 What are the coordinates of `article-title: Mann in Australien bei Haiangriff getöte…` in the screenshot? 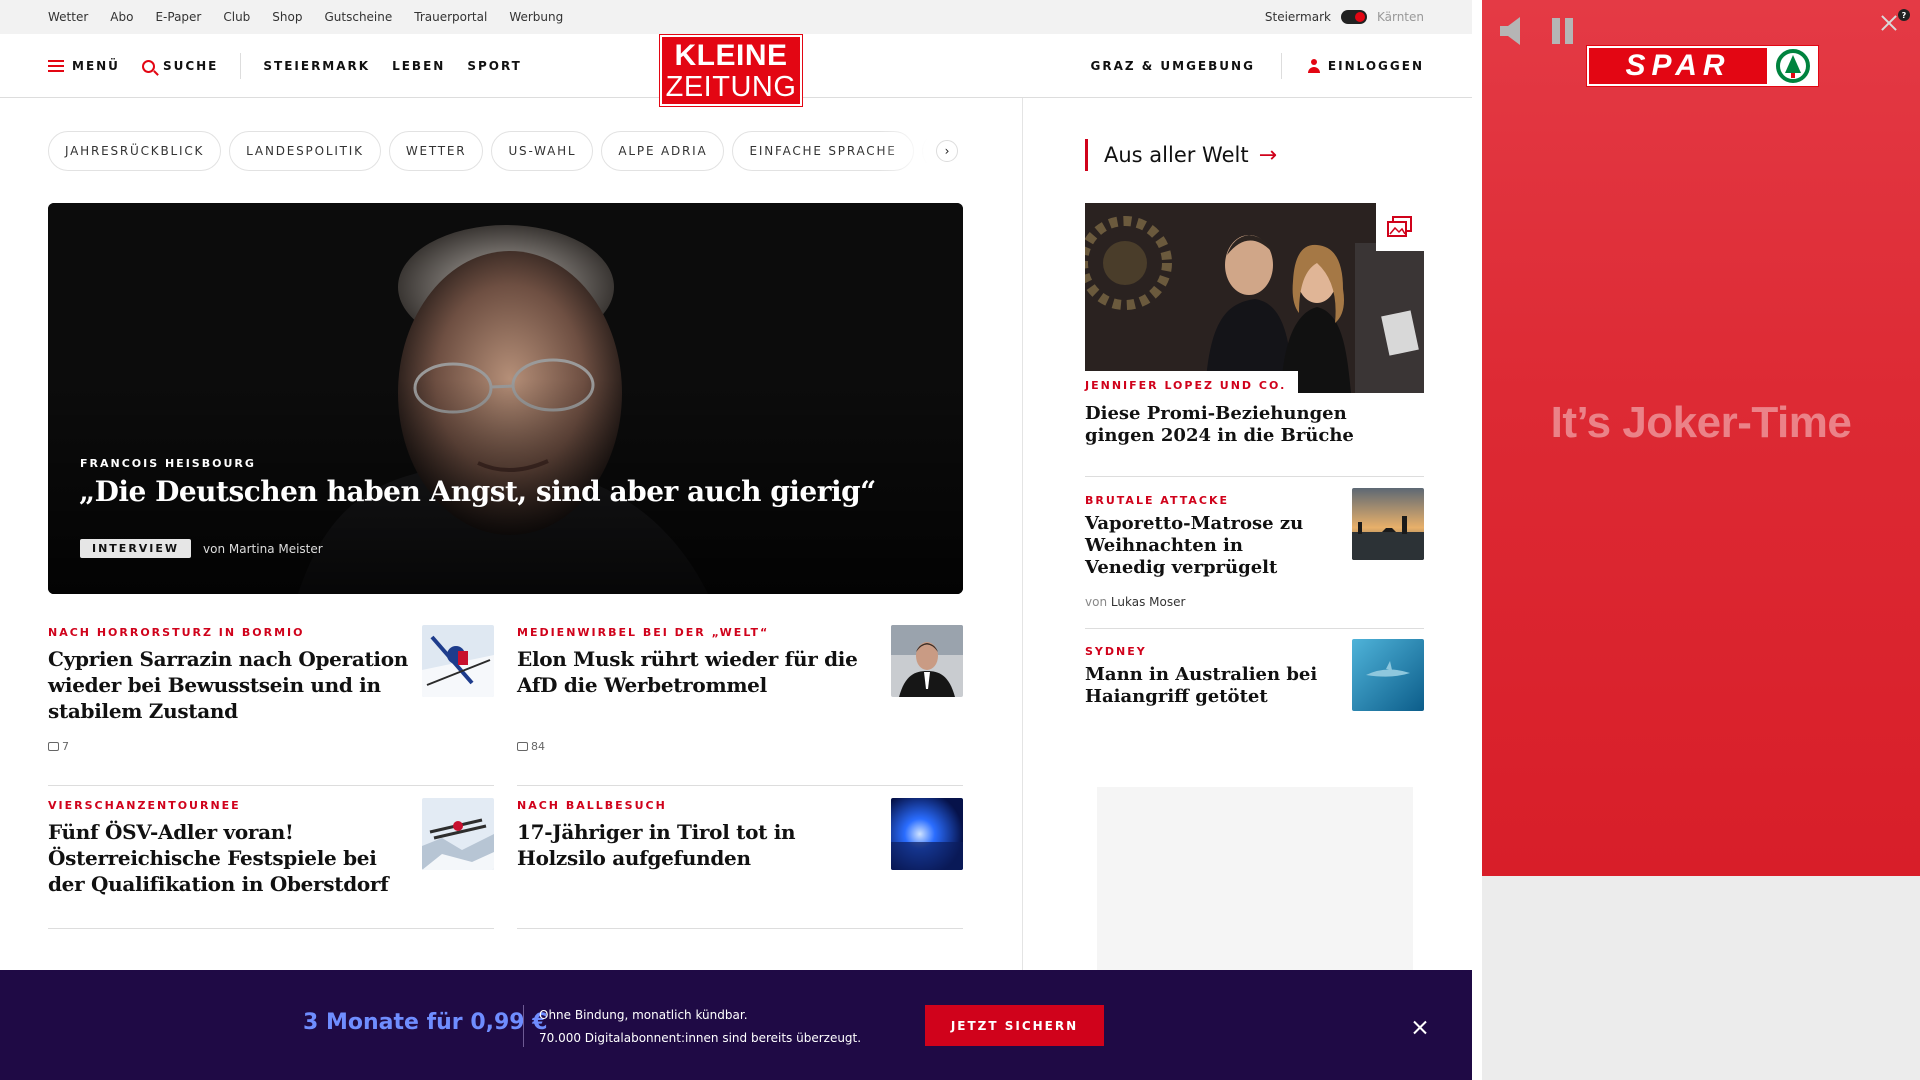 It's located at (1205, 686).